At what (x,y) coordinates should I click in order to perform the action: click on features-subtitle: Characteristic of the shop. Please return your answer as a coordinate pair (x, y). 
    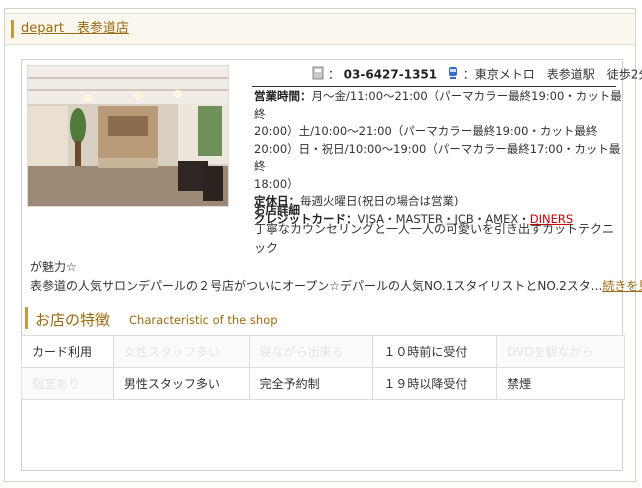
    Looking at the image, I should click on (203, 320).